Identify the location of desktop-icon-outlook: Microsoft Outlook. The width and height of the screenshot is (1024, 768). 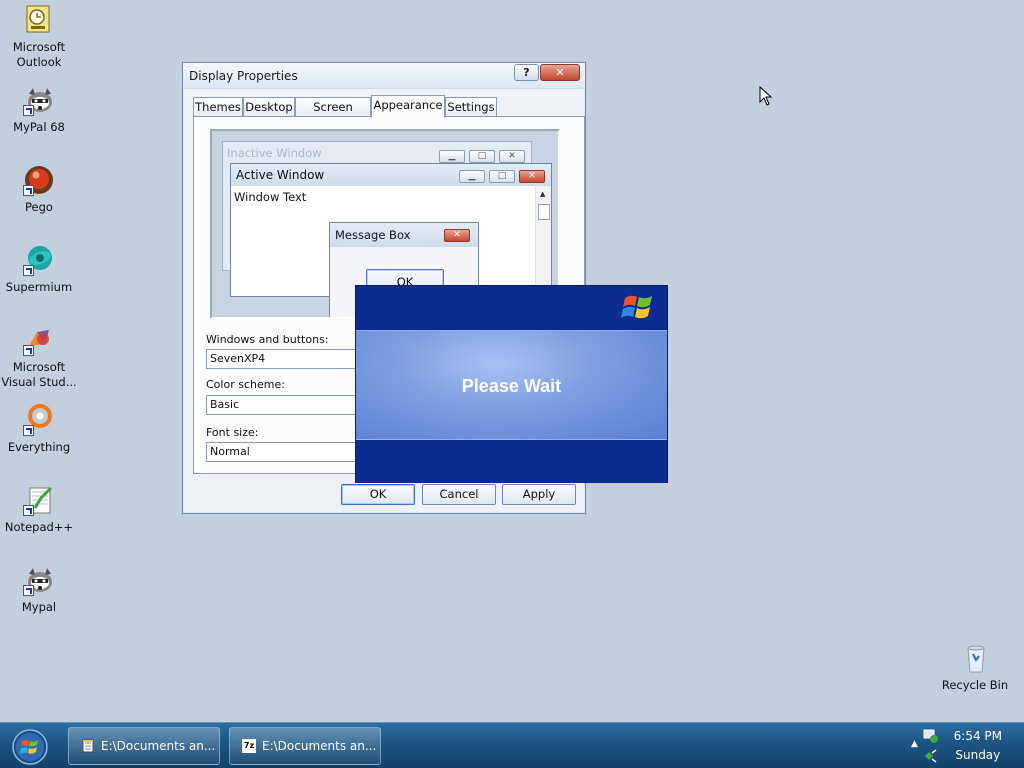
(39, 37).